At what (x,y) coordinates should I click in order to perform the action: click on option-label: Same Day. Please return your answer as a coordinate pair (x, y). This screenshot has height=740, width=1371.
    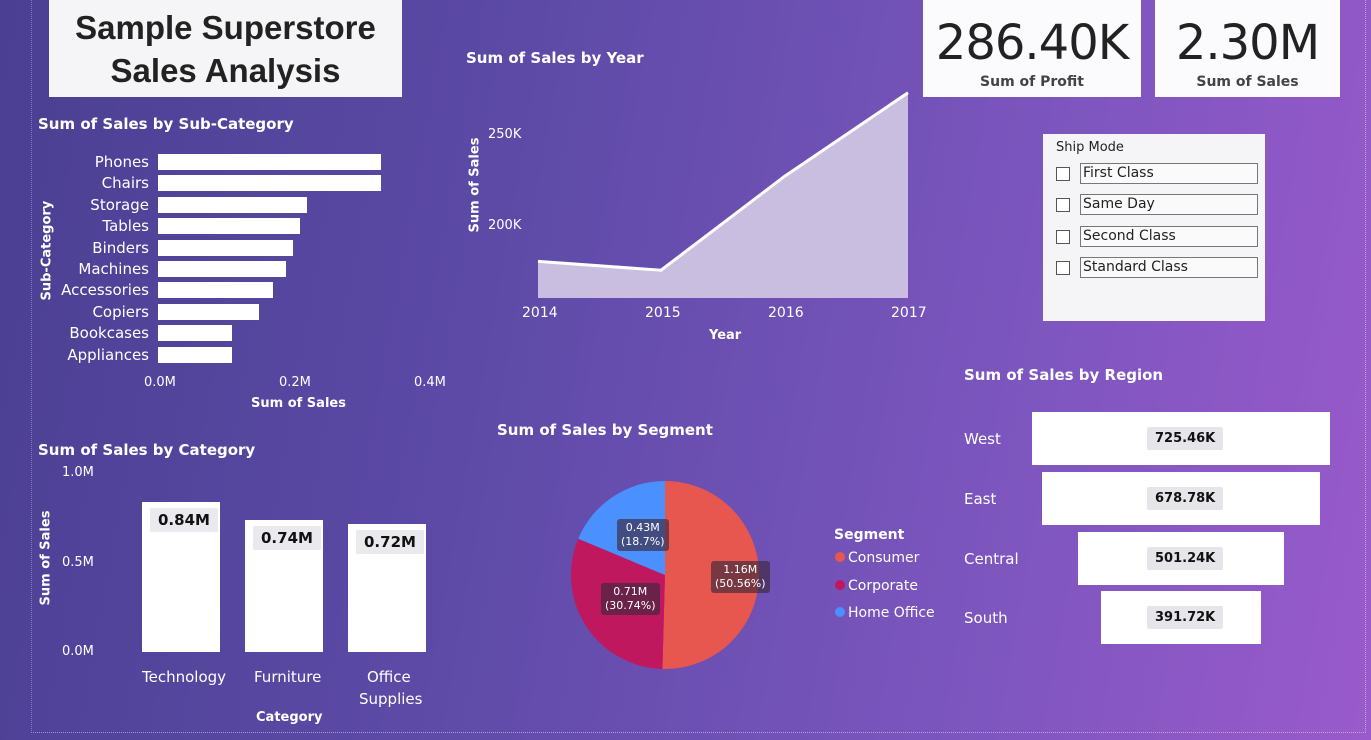
    Looking at the image, I should click on (1169, 204).